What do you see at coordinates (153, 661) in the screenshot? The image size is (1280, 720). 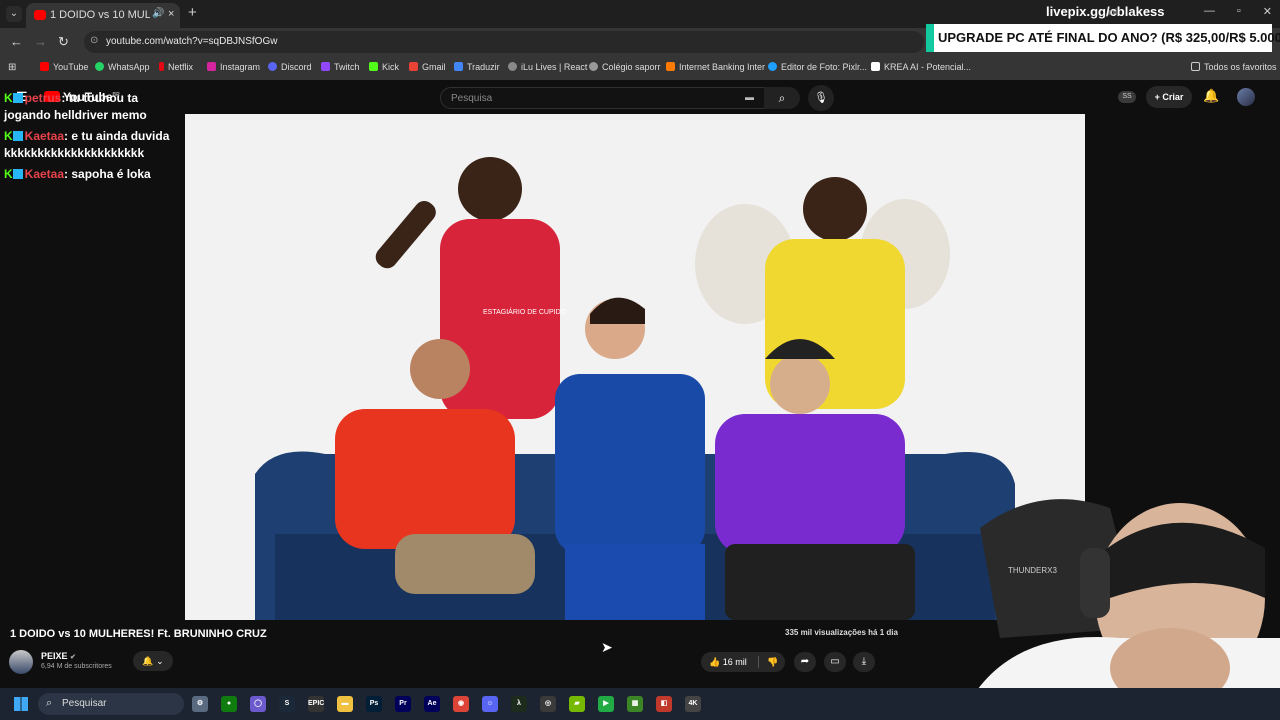 I see `subscription-bell-button: 🔔 ⌄` at bounding box center [153, 661].